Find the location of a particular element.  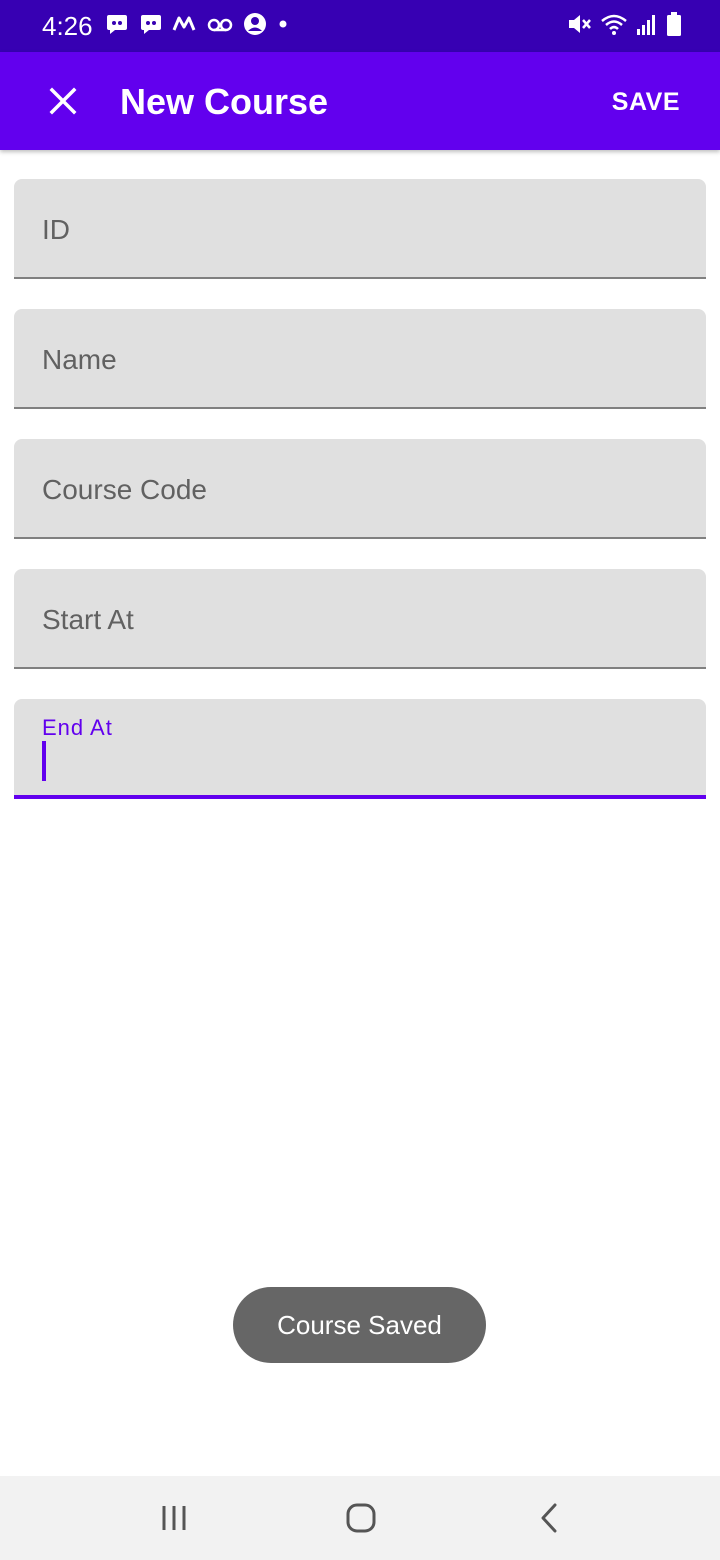

recents-button is located at coordinates (174, 1518).